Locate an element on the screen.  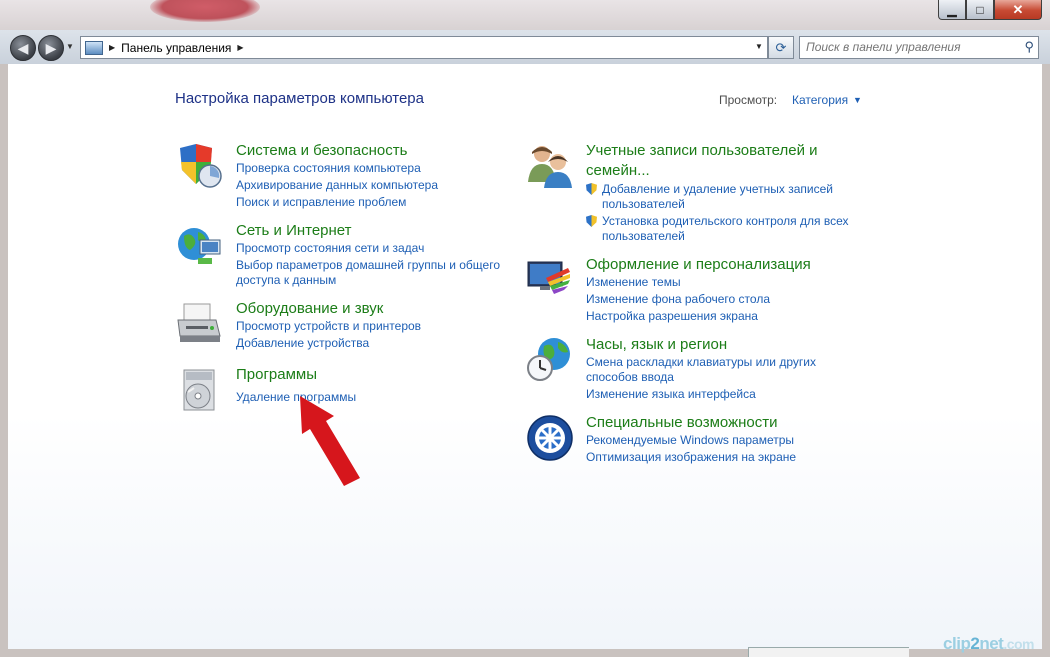
recent-pages-dropdown: ▼ is located at coordinates (70, 46).